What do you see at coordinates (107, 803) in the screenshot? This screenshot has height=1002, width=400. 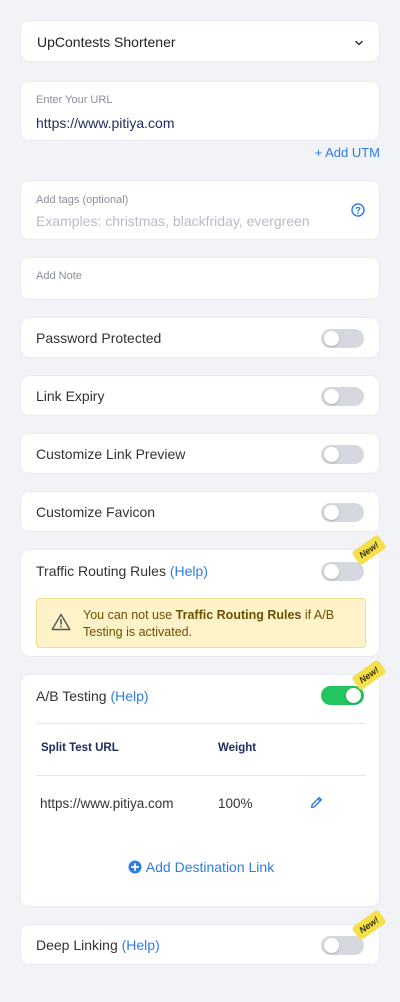 I see `split-test-url-cell: https://www.pitiya.com` at bounding box center [107, 803].